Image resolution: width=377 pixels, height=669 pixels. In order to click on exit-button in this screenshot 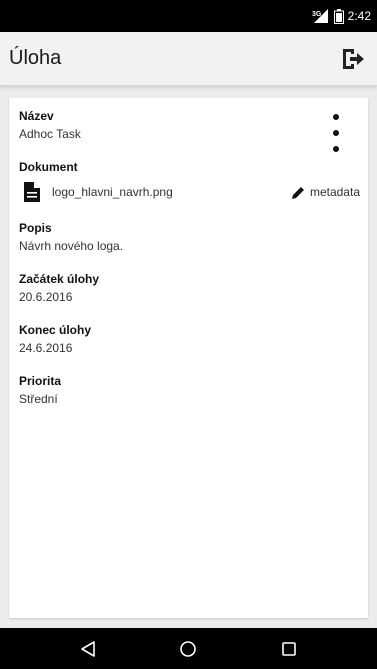, I will do `click(353, 59)`.